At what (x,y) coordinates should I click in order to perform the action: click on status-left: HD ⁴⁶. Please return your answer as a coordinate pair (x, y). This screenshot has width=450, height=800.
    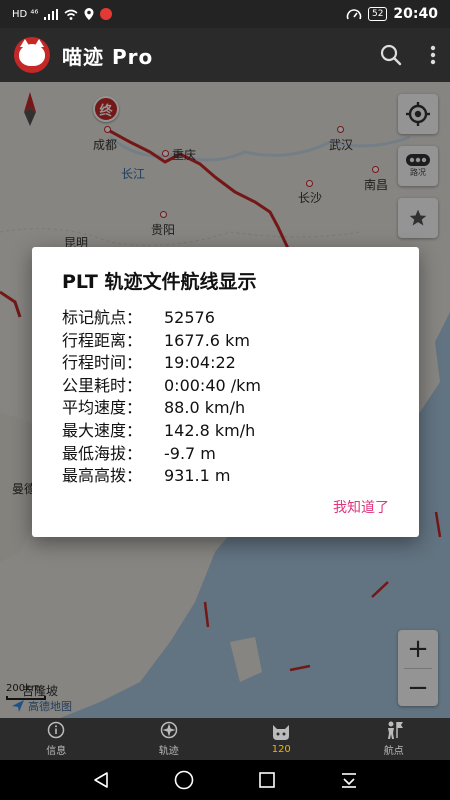
    Looking at the image, I should click on (62, 14).